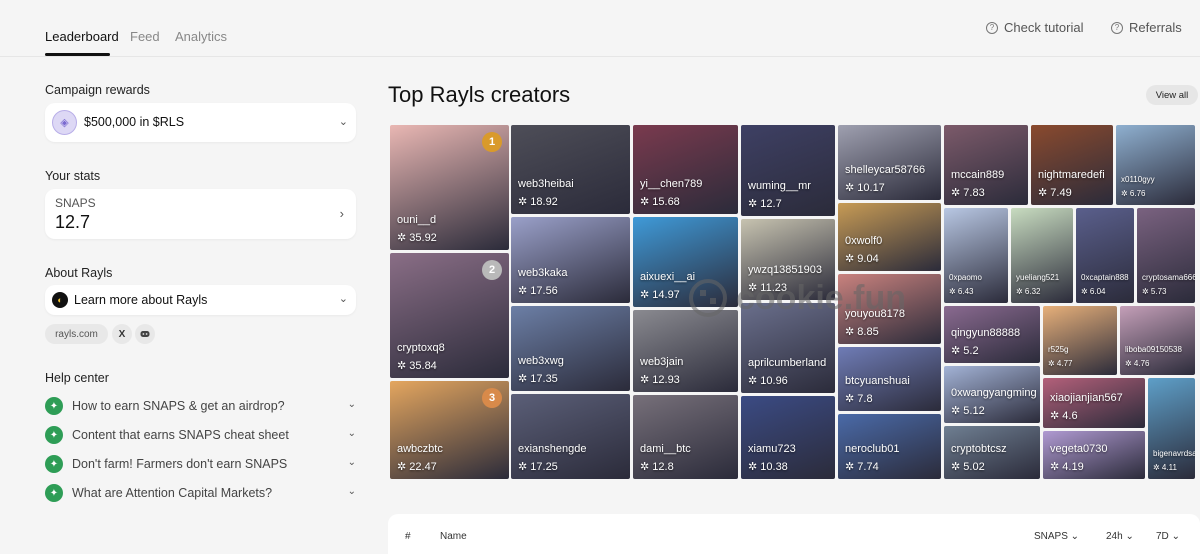  What do you see at coordinates (408, 536) in the screenshot?
I see `col-rank-header: #` at bounding box center [408, 536].